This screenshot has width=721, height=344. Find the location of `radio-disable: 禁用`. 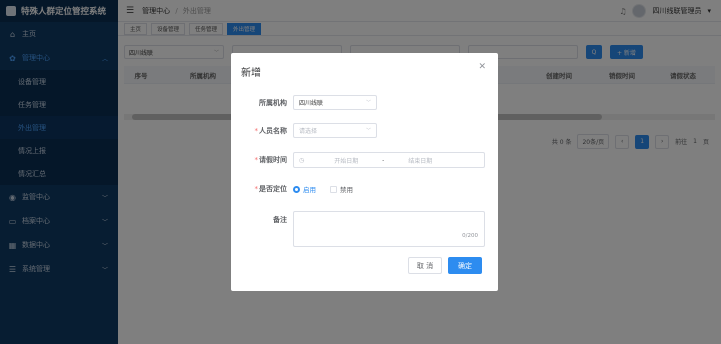

radio-disable: 禁用 is located at coordinates (341, 189).